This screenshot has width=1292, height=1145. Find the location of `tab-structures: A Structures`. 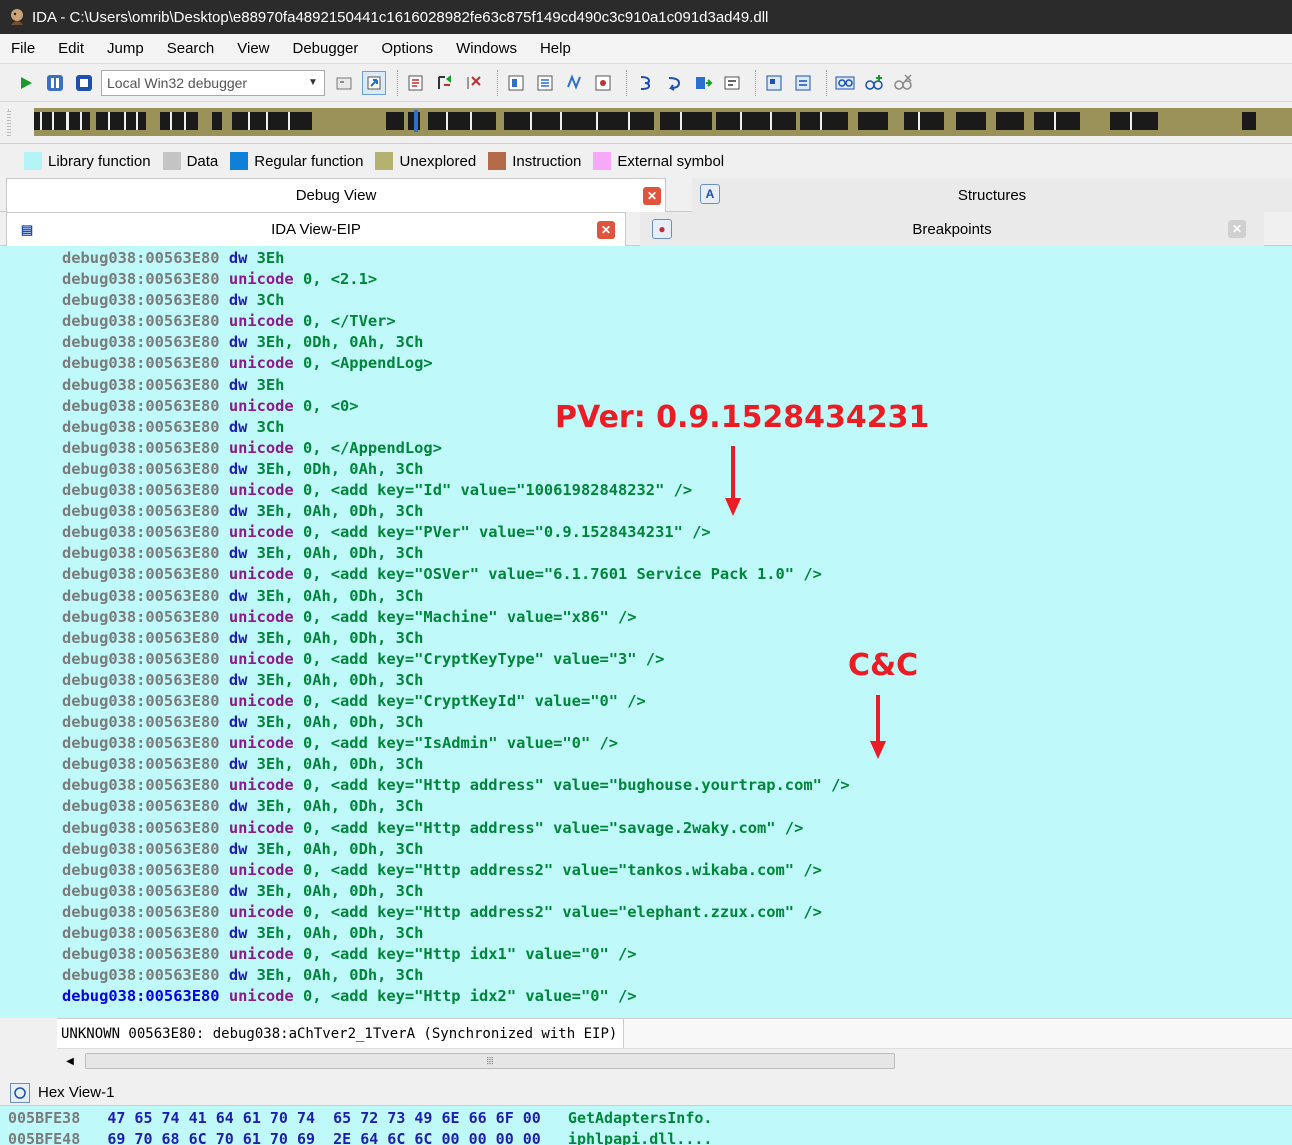

tab-structures: A Structures is located at coordinates (992, 195).